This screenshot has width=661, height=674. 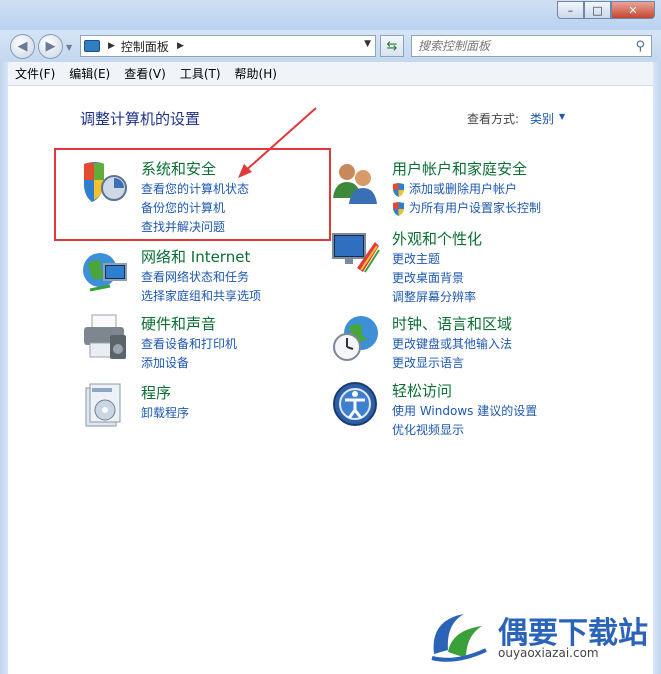 I want to click on menu-help: 帮助(H), so click(x=256, y=73).